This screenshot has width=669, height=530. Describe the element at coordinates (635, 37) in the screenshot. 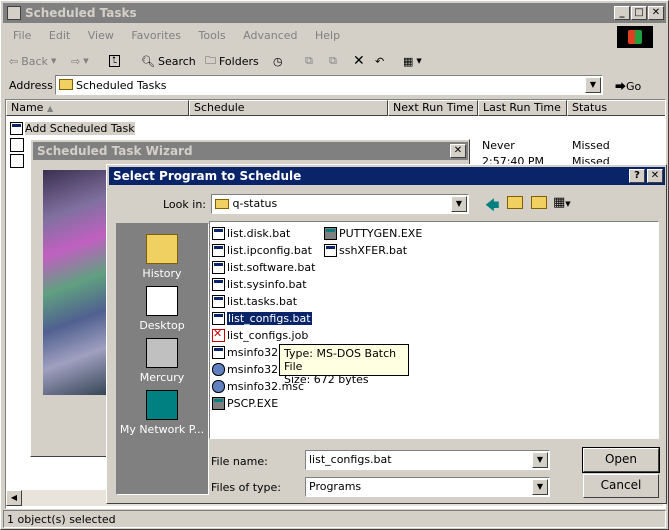

I see `windows-logo` at that location.